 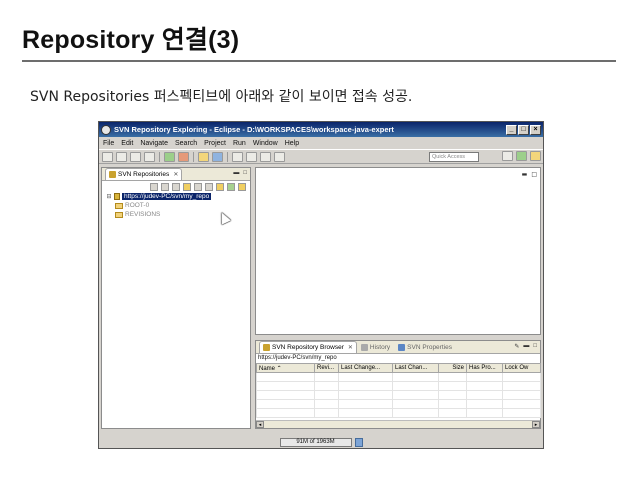 I want to click on tab-svn-repository-browser: SVN Repository Browser ✕, so click(x=308, y=347).